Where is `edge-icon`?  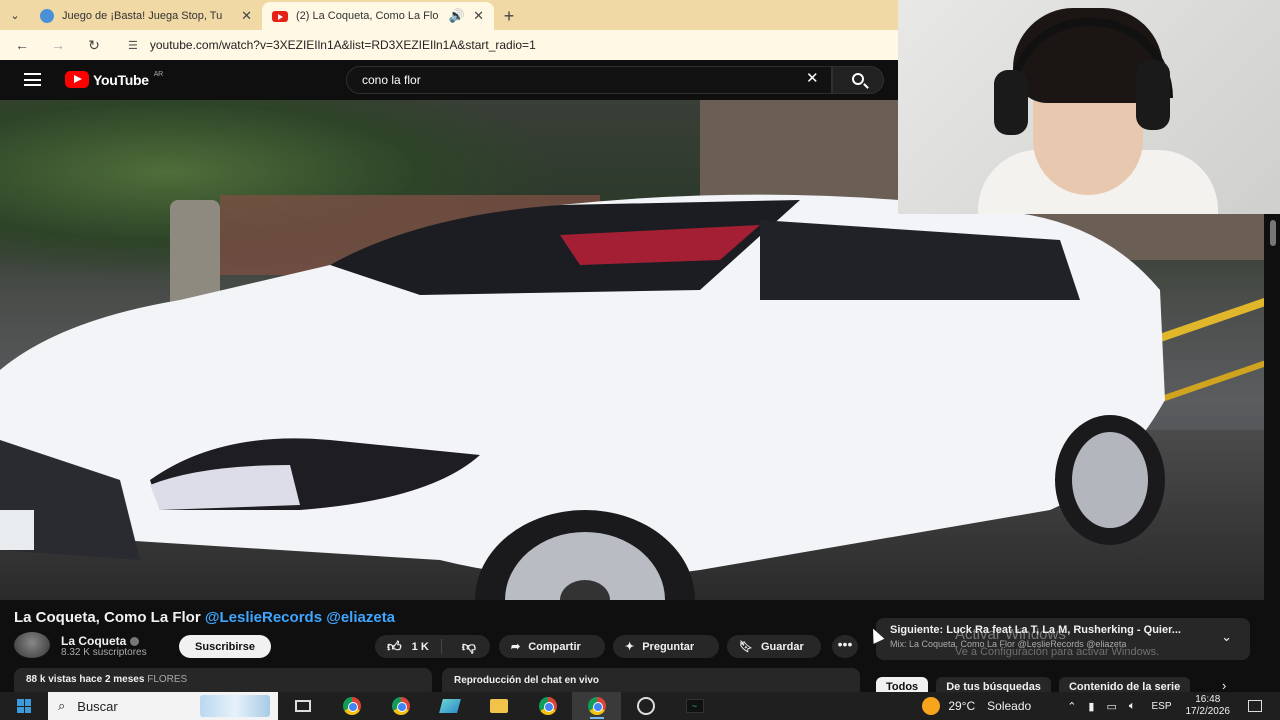 edge-icon is located at coordinates (449, 706).